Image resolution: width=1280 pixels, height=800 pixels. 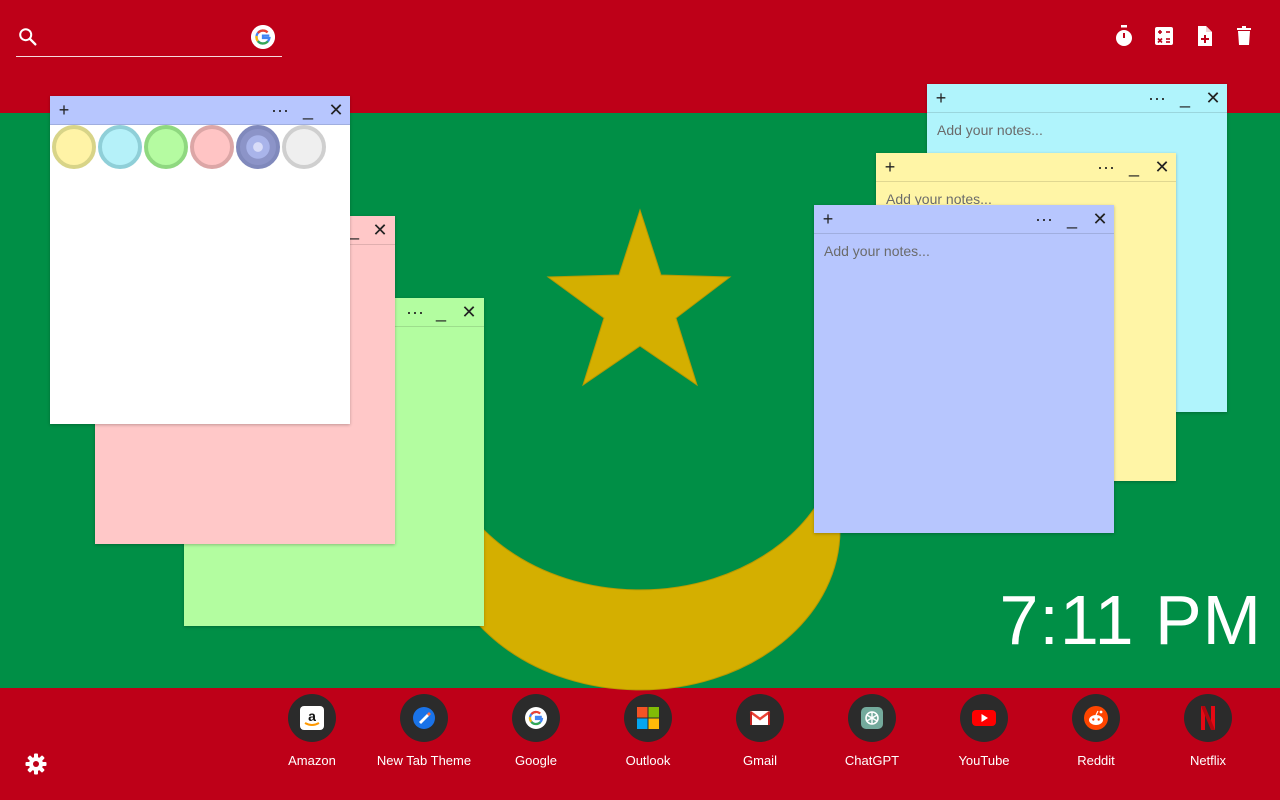 What do you see at coordinates (1184, 36) in the screenshot?
I see `top-toolbar` at bounding box center [1184, 36].